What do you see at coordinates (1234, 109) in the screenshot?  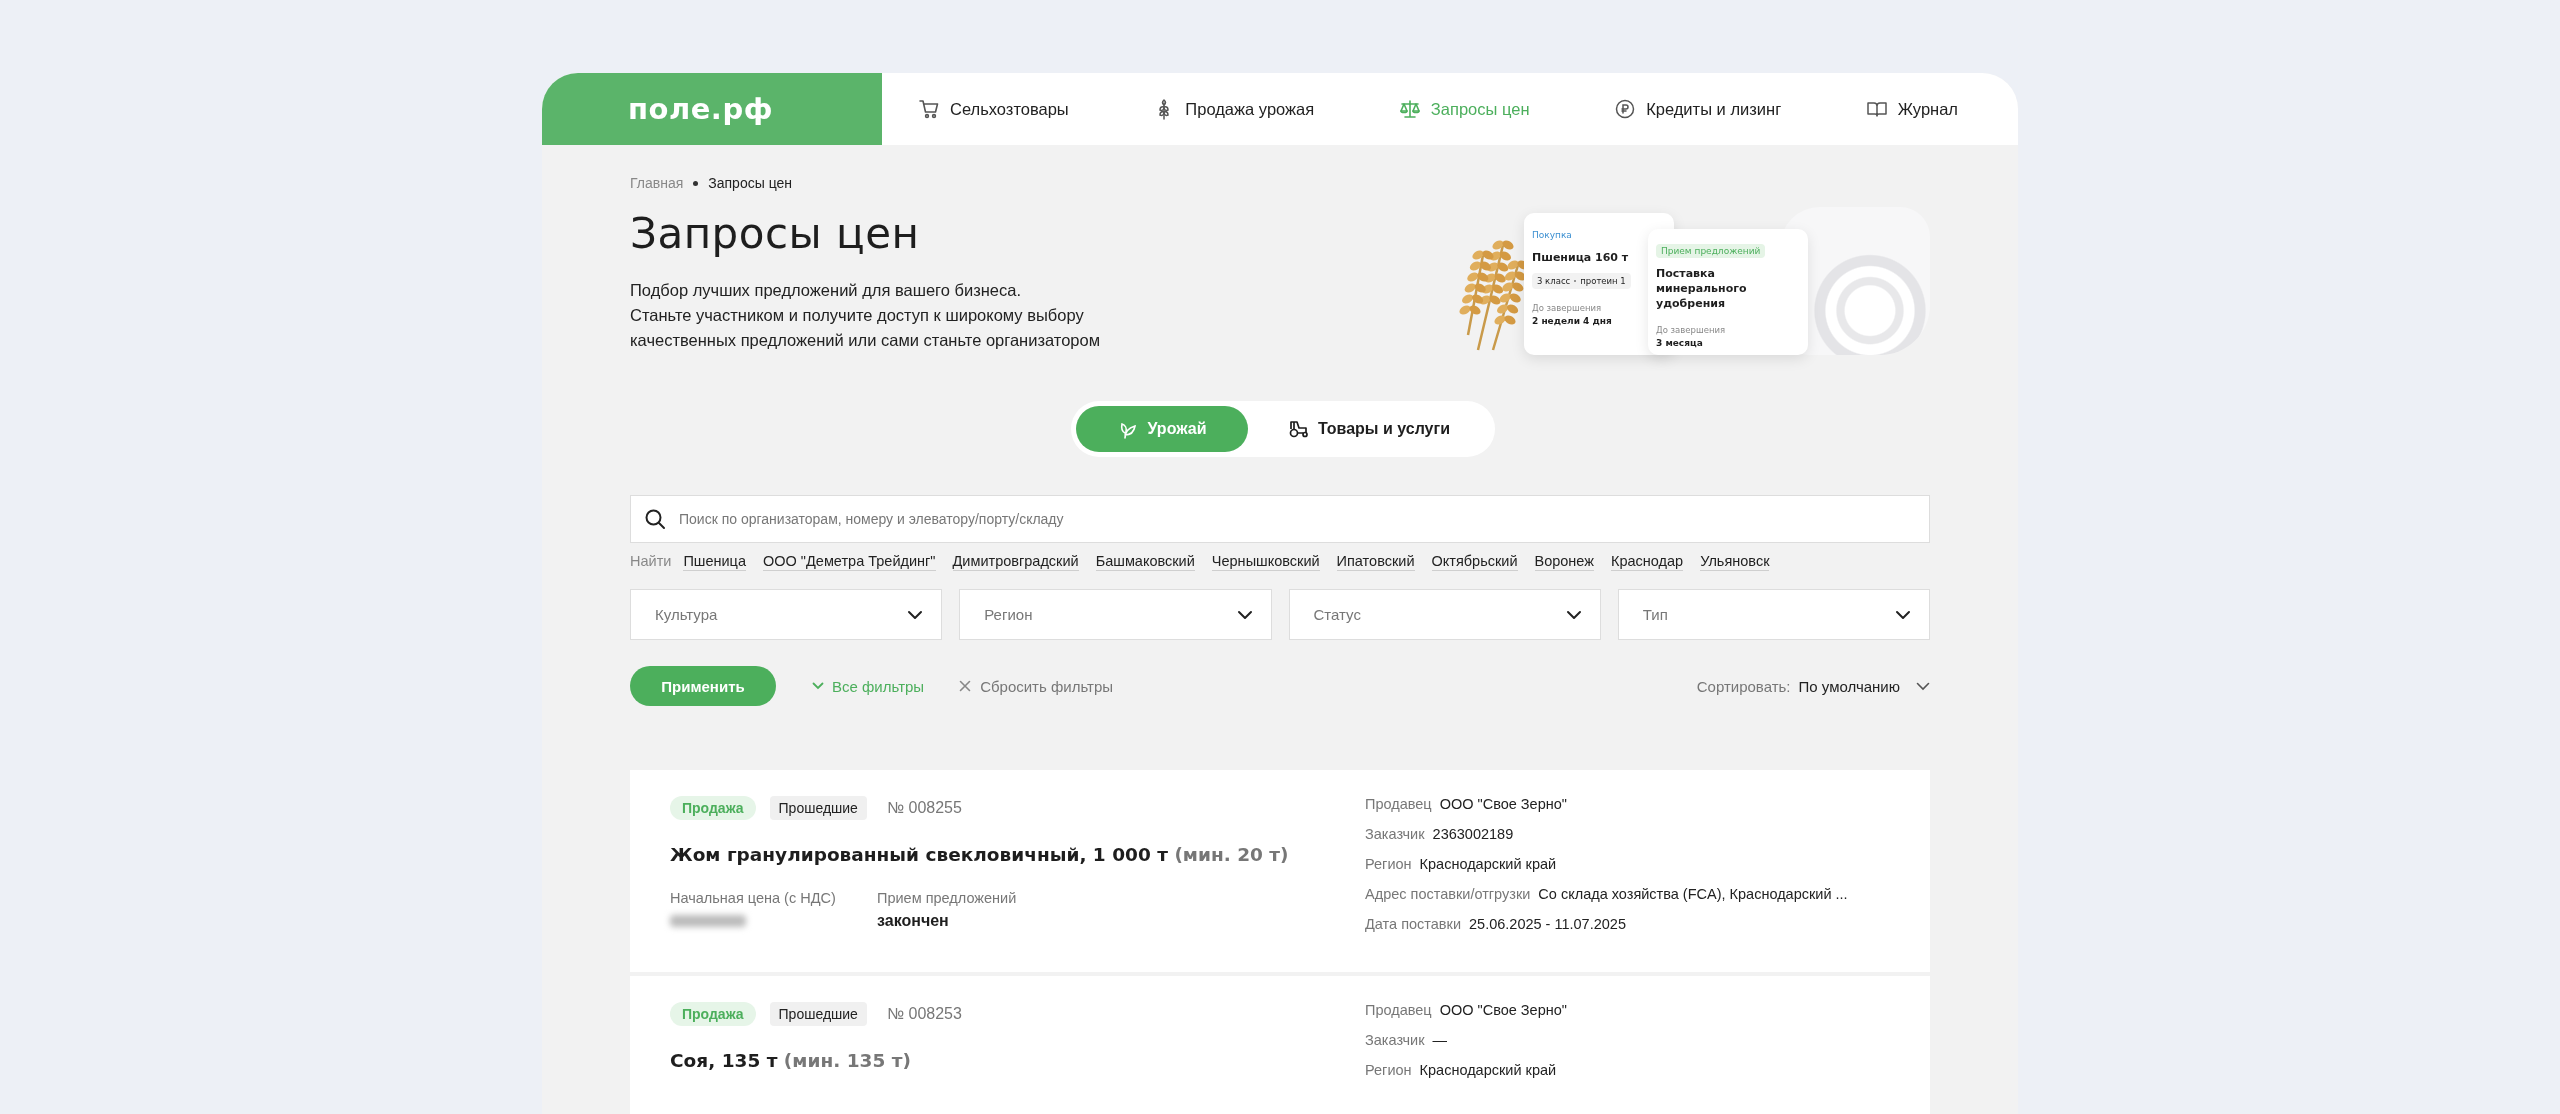 I see `nav-link: Продажа урожая` at bounding box center [1234, 109].